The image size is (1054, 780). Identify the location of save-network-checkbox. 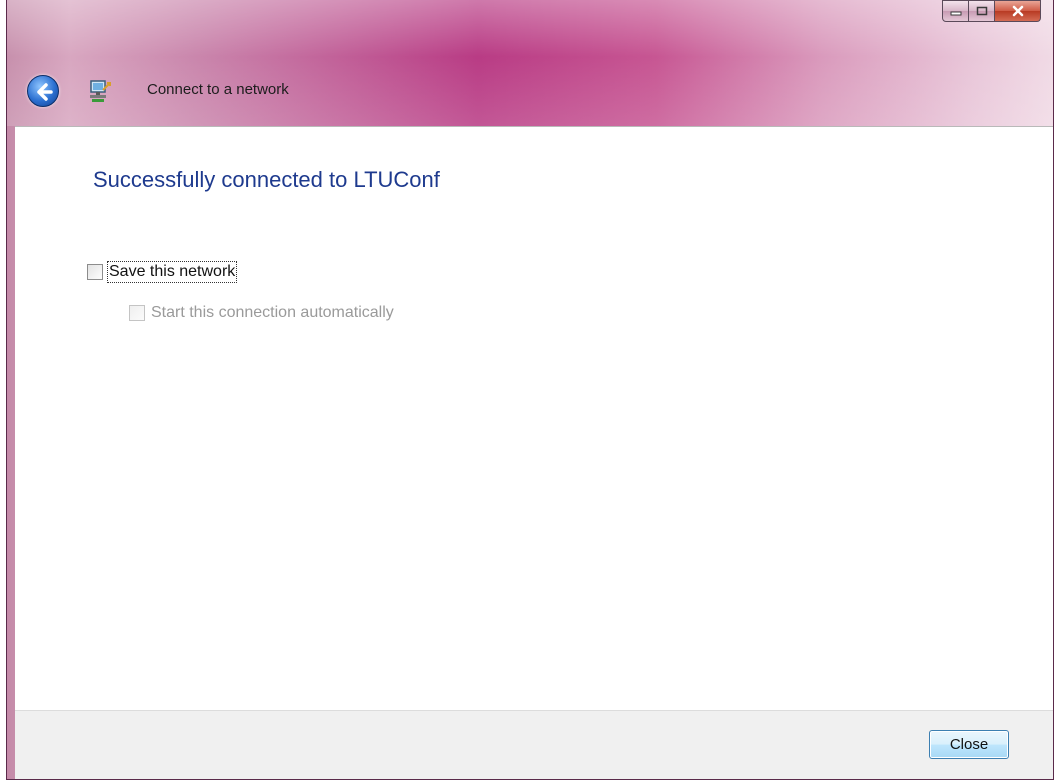
(95, 272).